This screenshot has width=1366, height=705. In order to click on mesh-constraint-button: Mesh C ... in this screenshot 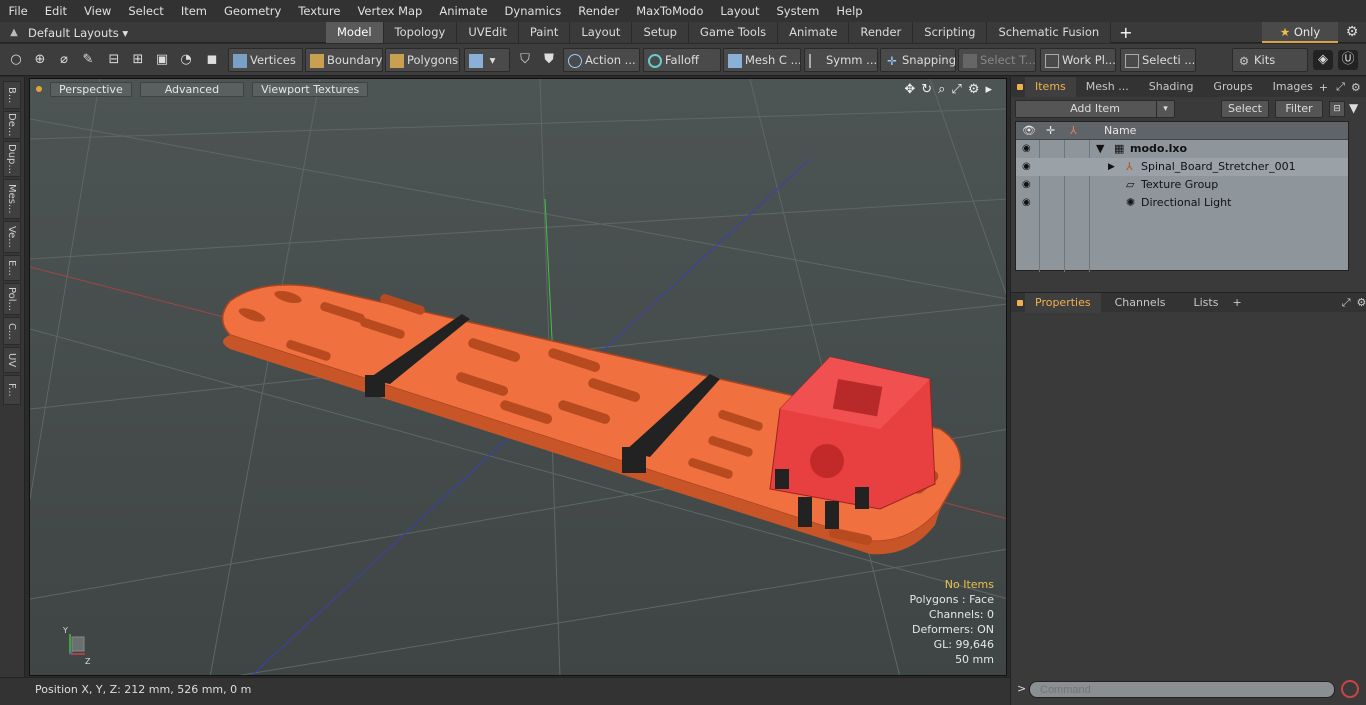, I will do `click(762, 60)`.